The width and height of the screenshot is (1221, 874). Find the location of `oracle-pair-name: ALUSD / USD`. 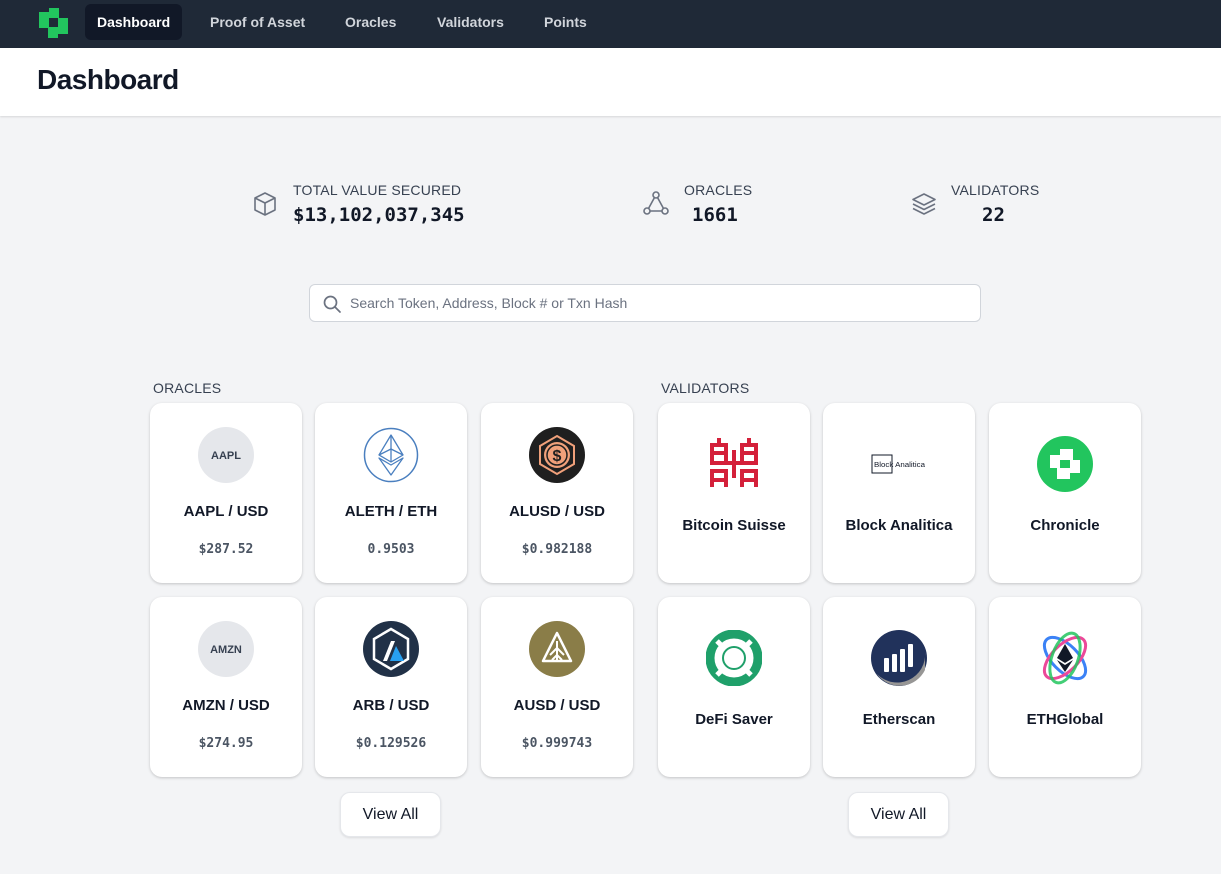

oracle-pair-name: ALUSD / USD is located at coordinates (557, 511).